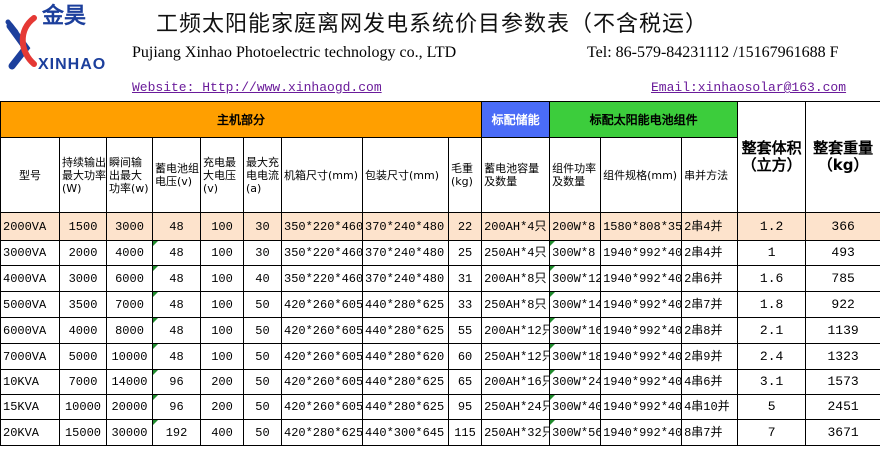  Describe the element at coordinates (575, 382) in the screenshot. I see `table-cell: 300W*24` at that location.